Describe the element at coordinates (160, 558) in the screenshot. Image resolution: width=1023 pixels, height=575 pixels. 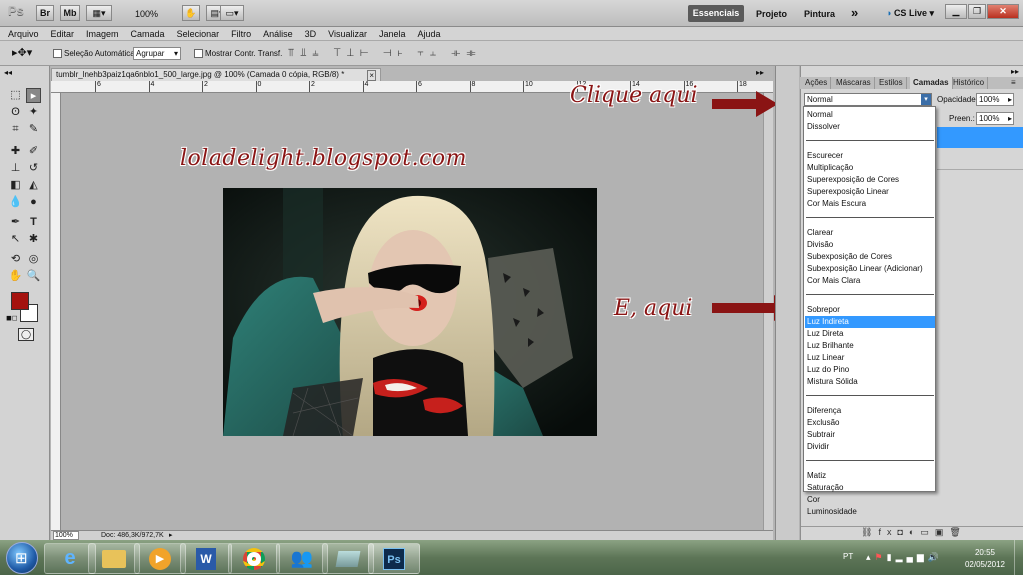
I see `taskbar-media-player: ▶` at that location.